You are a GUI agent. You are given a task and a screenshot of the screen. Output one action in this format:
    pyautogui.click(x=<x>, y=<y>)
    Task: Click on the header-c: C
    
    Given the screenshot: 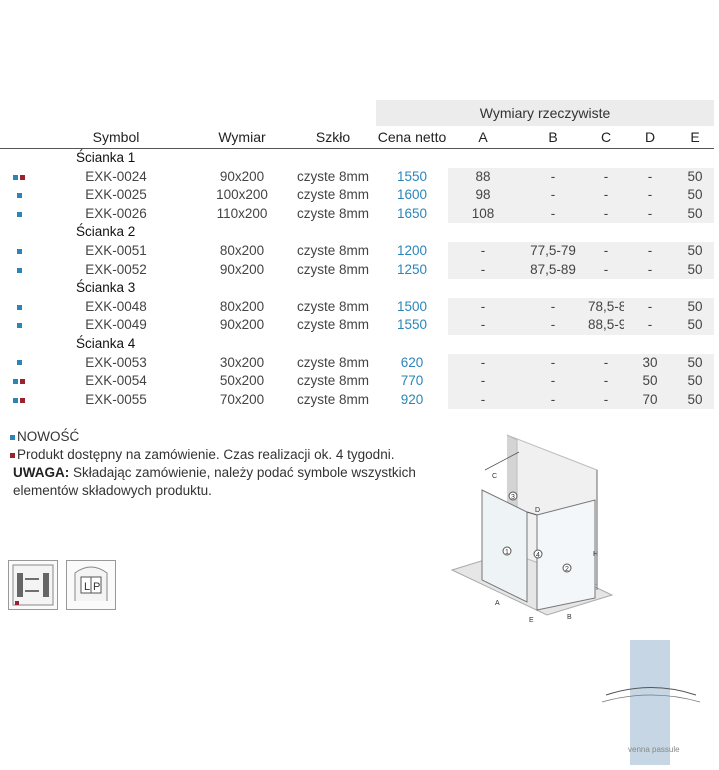 What is the action you would take?
    pyautogui.click(x=606, y=137)
    